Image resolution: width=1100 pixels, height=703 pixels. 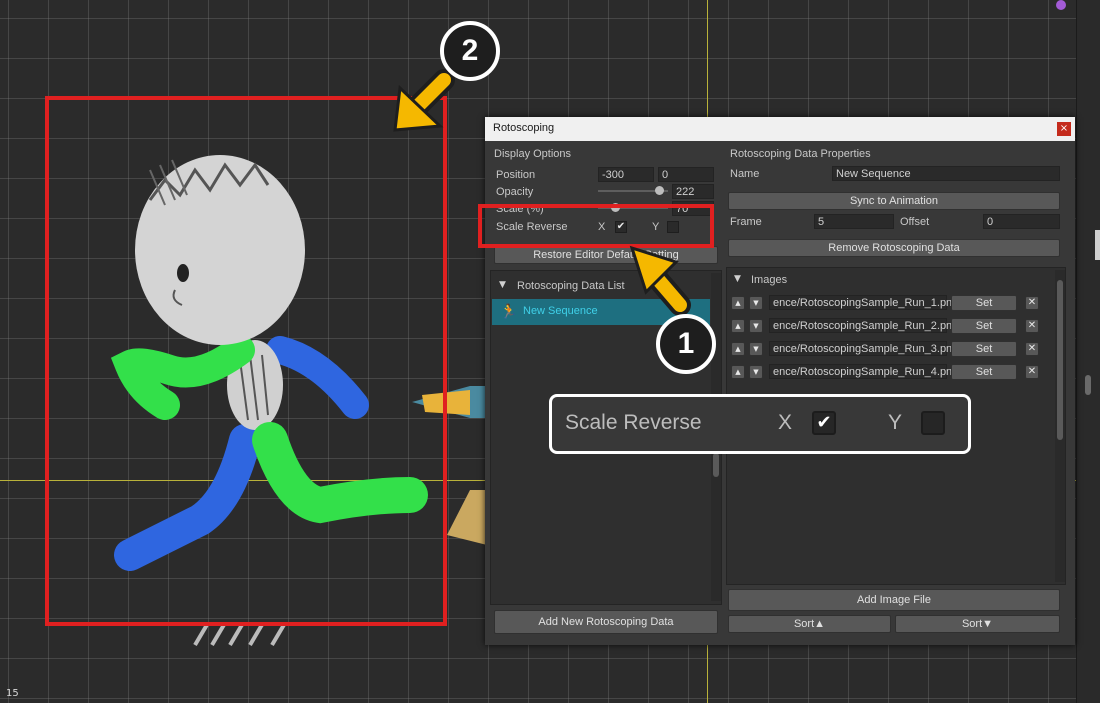 What do you see at coordinates (533, 154) in the screenshot?
I see `display-options-header: Display Options` at bounding box center [533, 154].